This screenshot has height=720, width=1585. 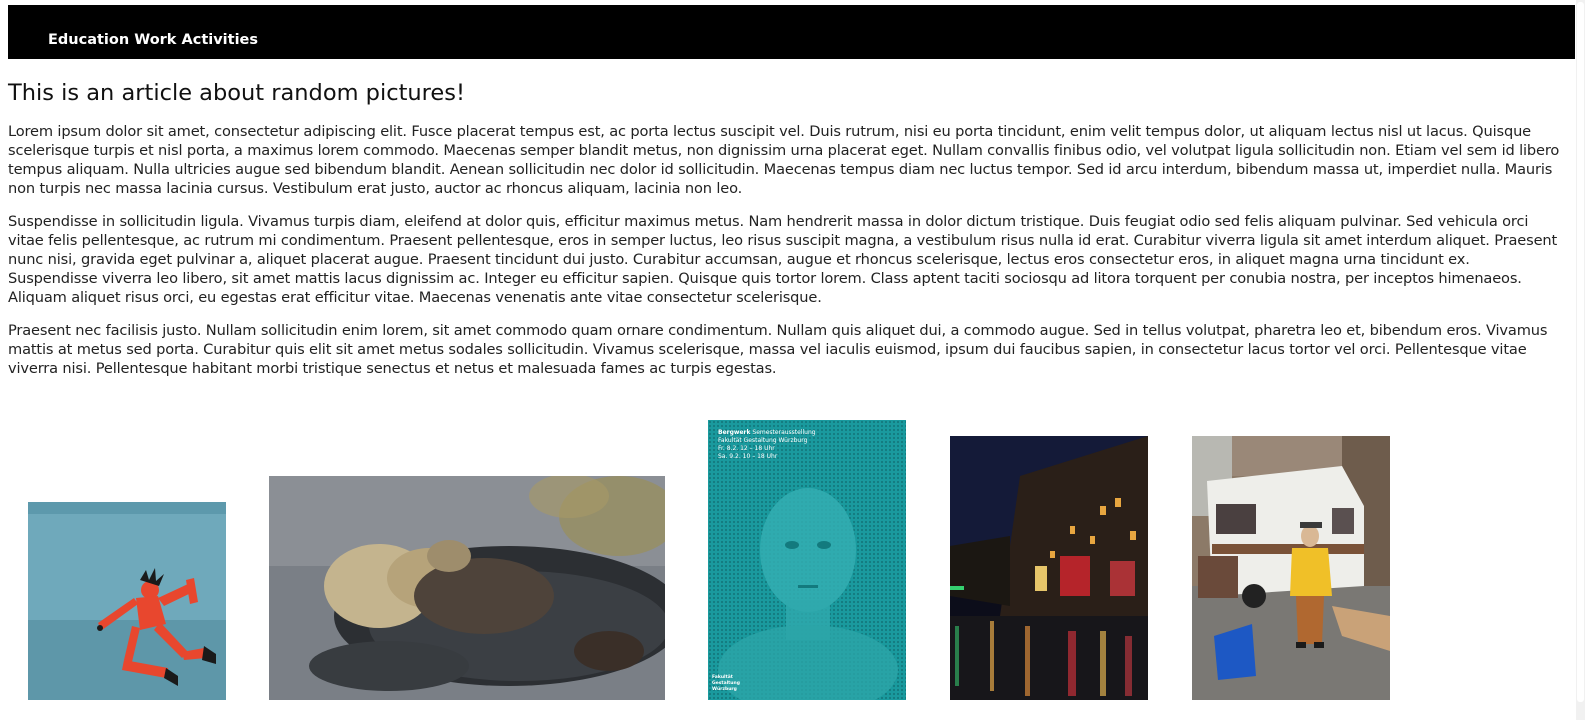 I want to click on svg-text: Fr. 8.2. 12 – 18 Uhr, so click(x=746, y=448).